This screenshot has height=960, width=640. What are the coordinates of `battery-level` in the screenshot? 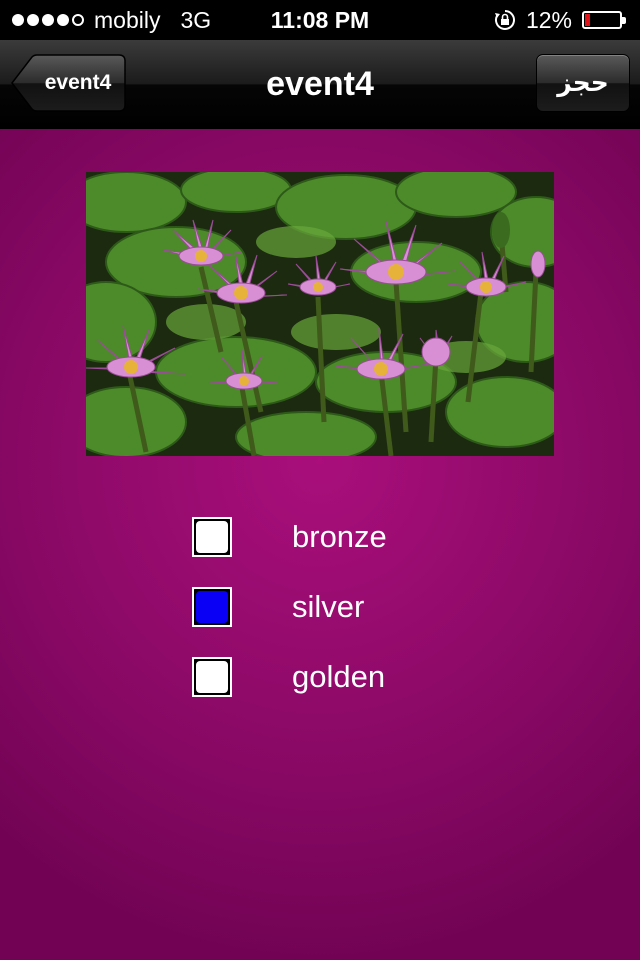 It's located at (587, 20).